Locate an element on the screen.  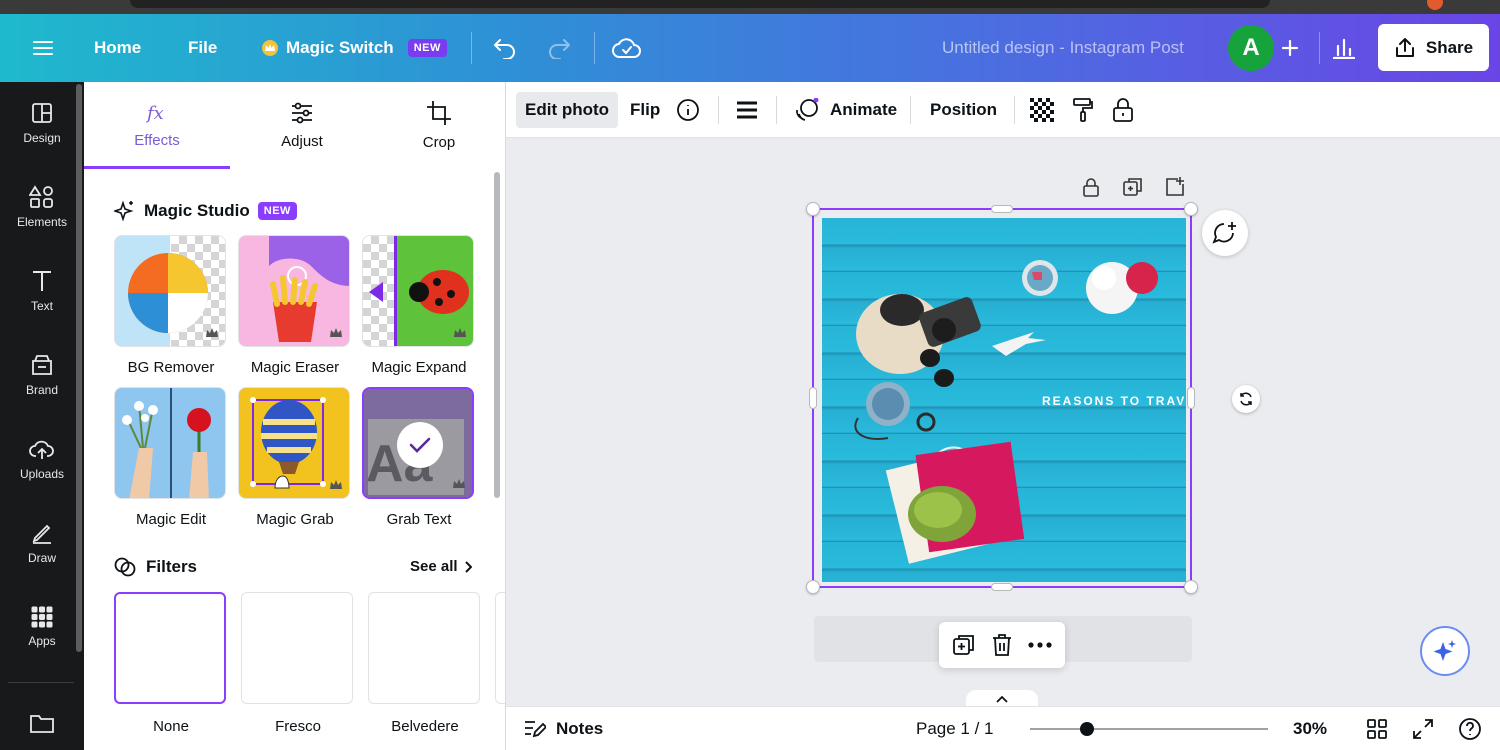
edit-photo-button: Edit photo is located at coordinates (567, 110).